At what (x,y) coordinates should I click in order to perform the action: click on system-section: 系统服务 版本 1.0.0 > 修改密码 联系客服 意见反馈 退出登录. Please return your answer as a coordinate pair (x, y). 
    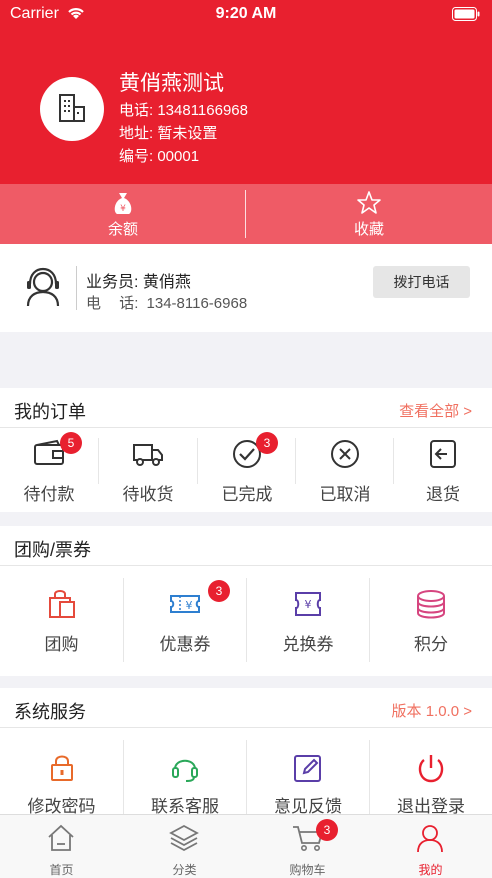
    Looking at the image, I should click on (246, 752).